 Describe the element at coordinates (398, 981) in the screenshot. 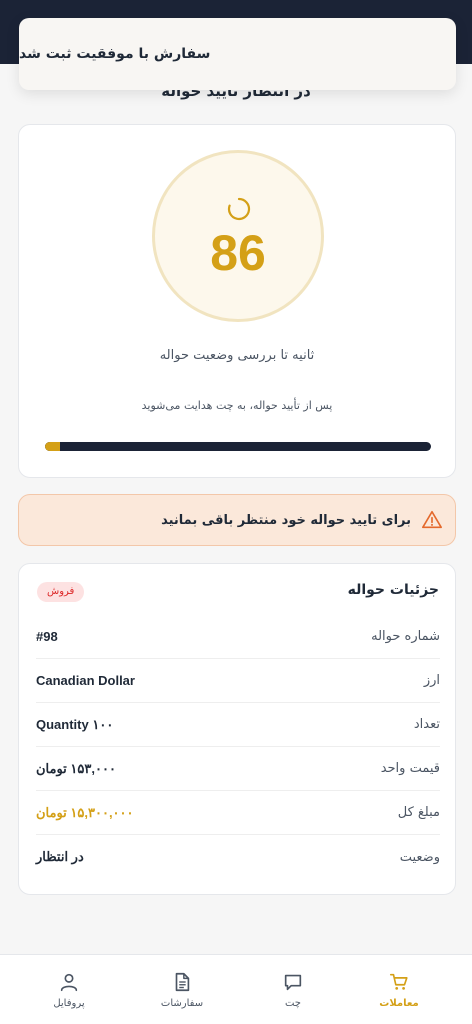

I see `cart-icon` at that location.